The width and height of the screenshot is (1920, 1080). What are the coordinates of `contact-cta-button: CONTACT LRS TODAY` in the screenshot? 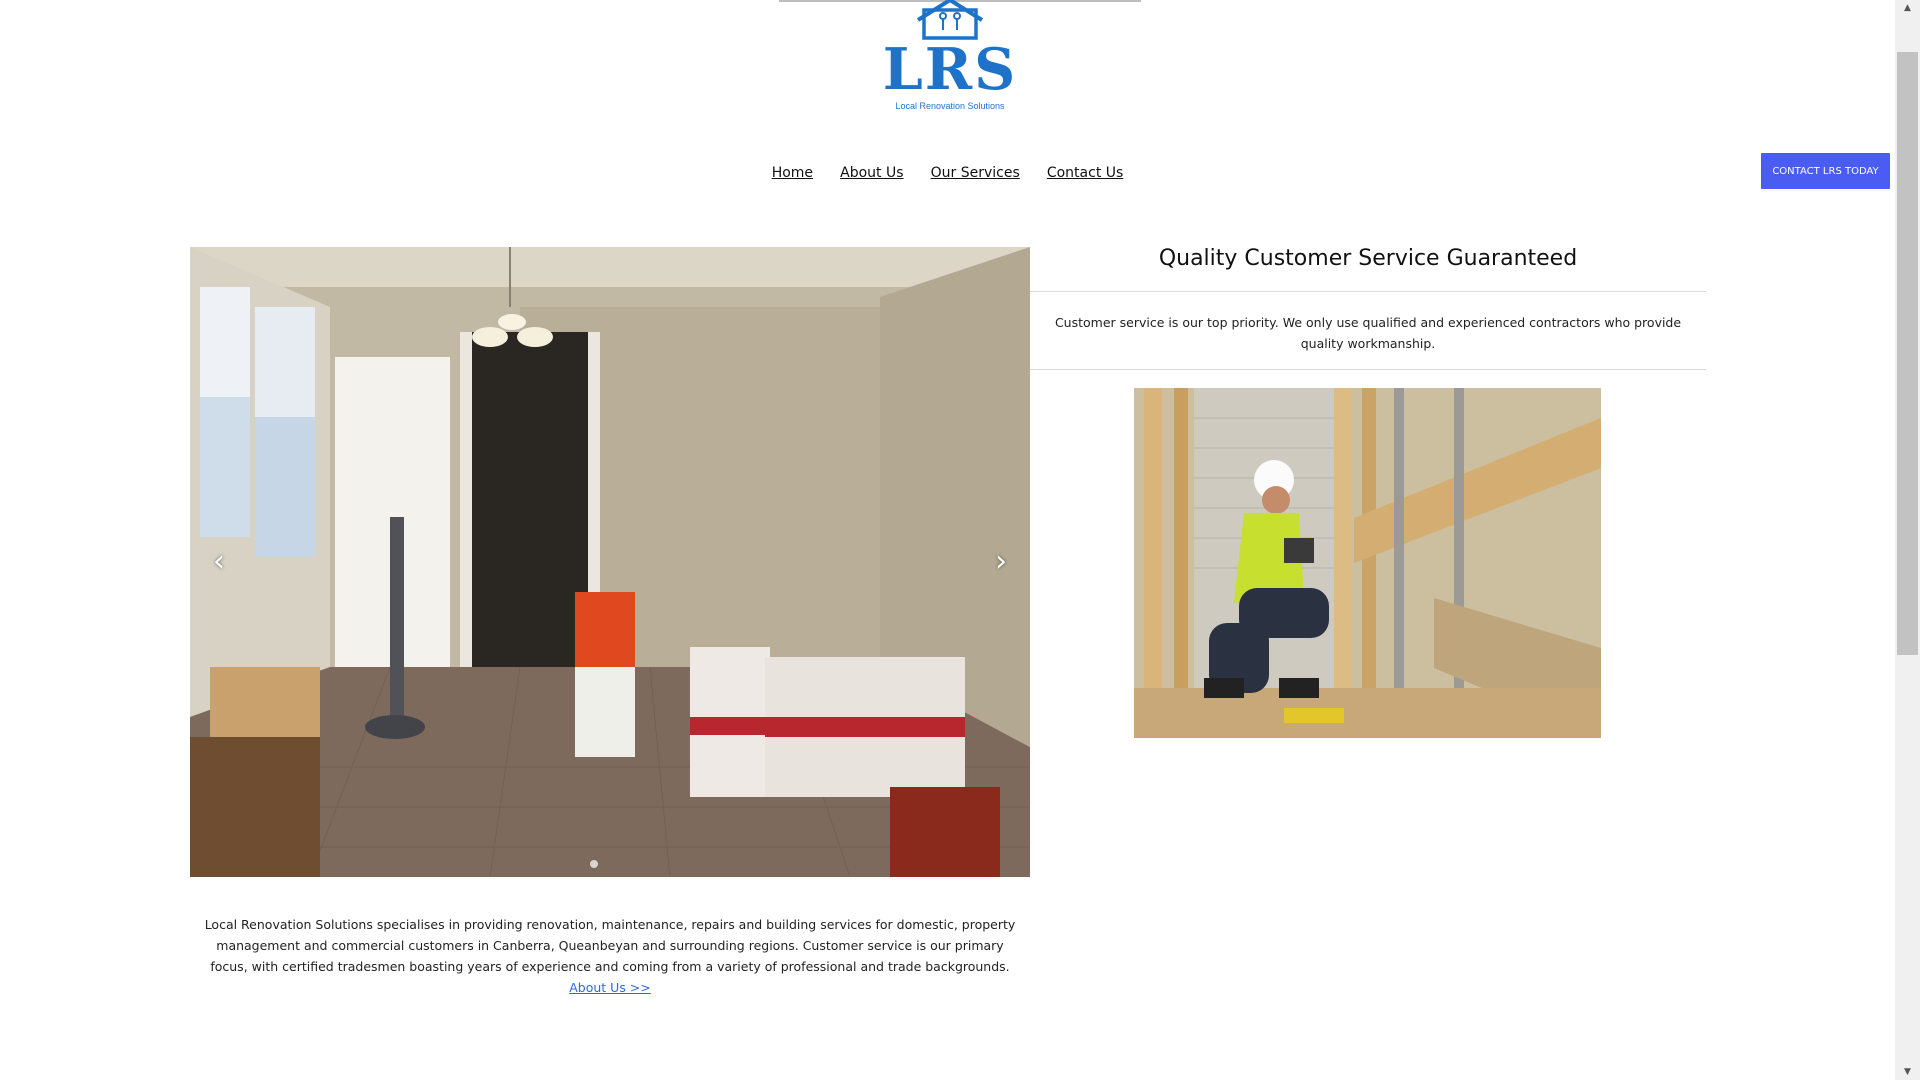 It's located at (1825, 171).